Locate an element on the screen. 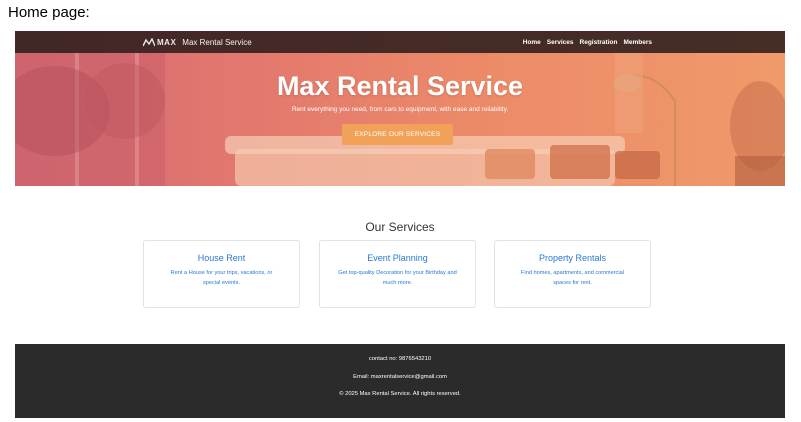 The image size is (801, 422). logo: MAX is located at coordinates (160, 42).